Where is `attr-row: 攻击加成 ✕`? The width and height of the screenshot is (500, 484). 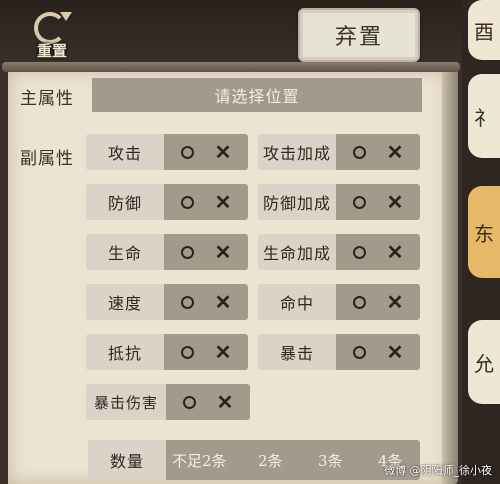 attr-row: 攻击加成 ✕ is located at coordinates (339, 152).